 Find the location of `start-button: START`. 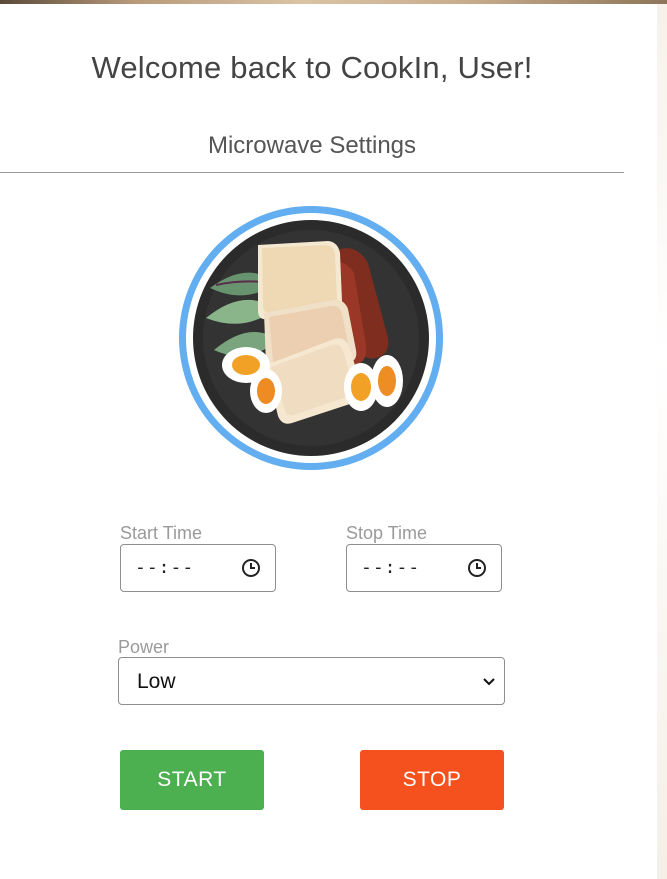

start-button: START is located at coordinates (192, 780).